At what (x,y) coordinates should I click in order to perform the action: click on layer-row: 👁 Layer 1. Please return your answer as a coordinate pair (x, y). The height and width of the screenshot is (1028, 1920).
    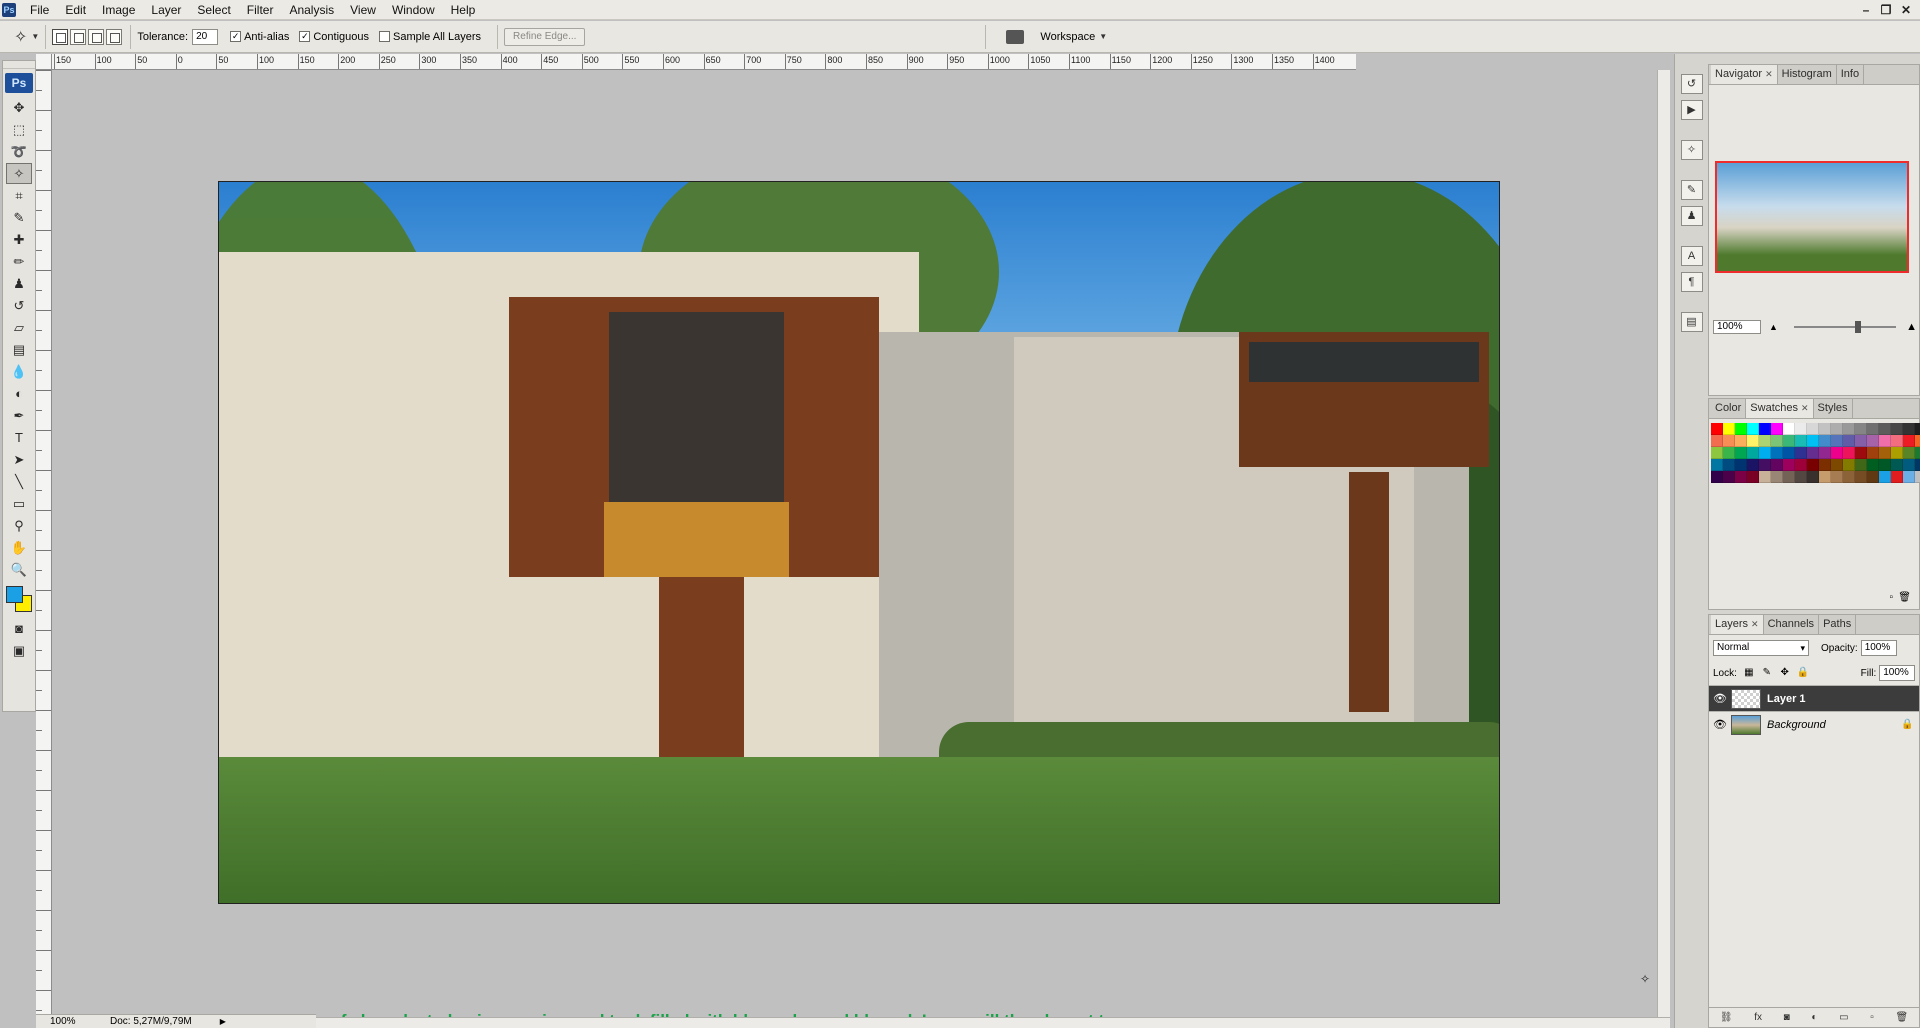
    Looking at the image, I should click on (1814, 698).